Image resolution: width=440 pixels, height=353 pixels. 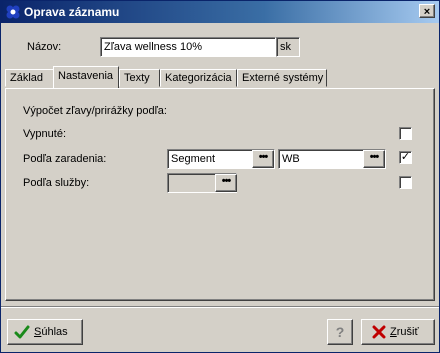 I want to click on tab-kategorizacia: Kategorizácia, so click(x=198, y=78).